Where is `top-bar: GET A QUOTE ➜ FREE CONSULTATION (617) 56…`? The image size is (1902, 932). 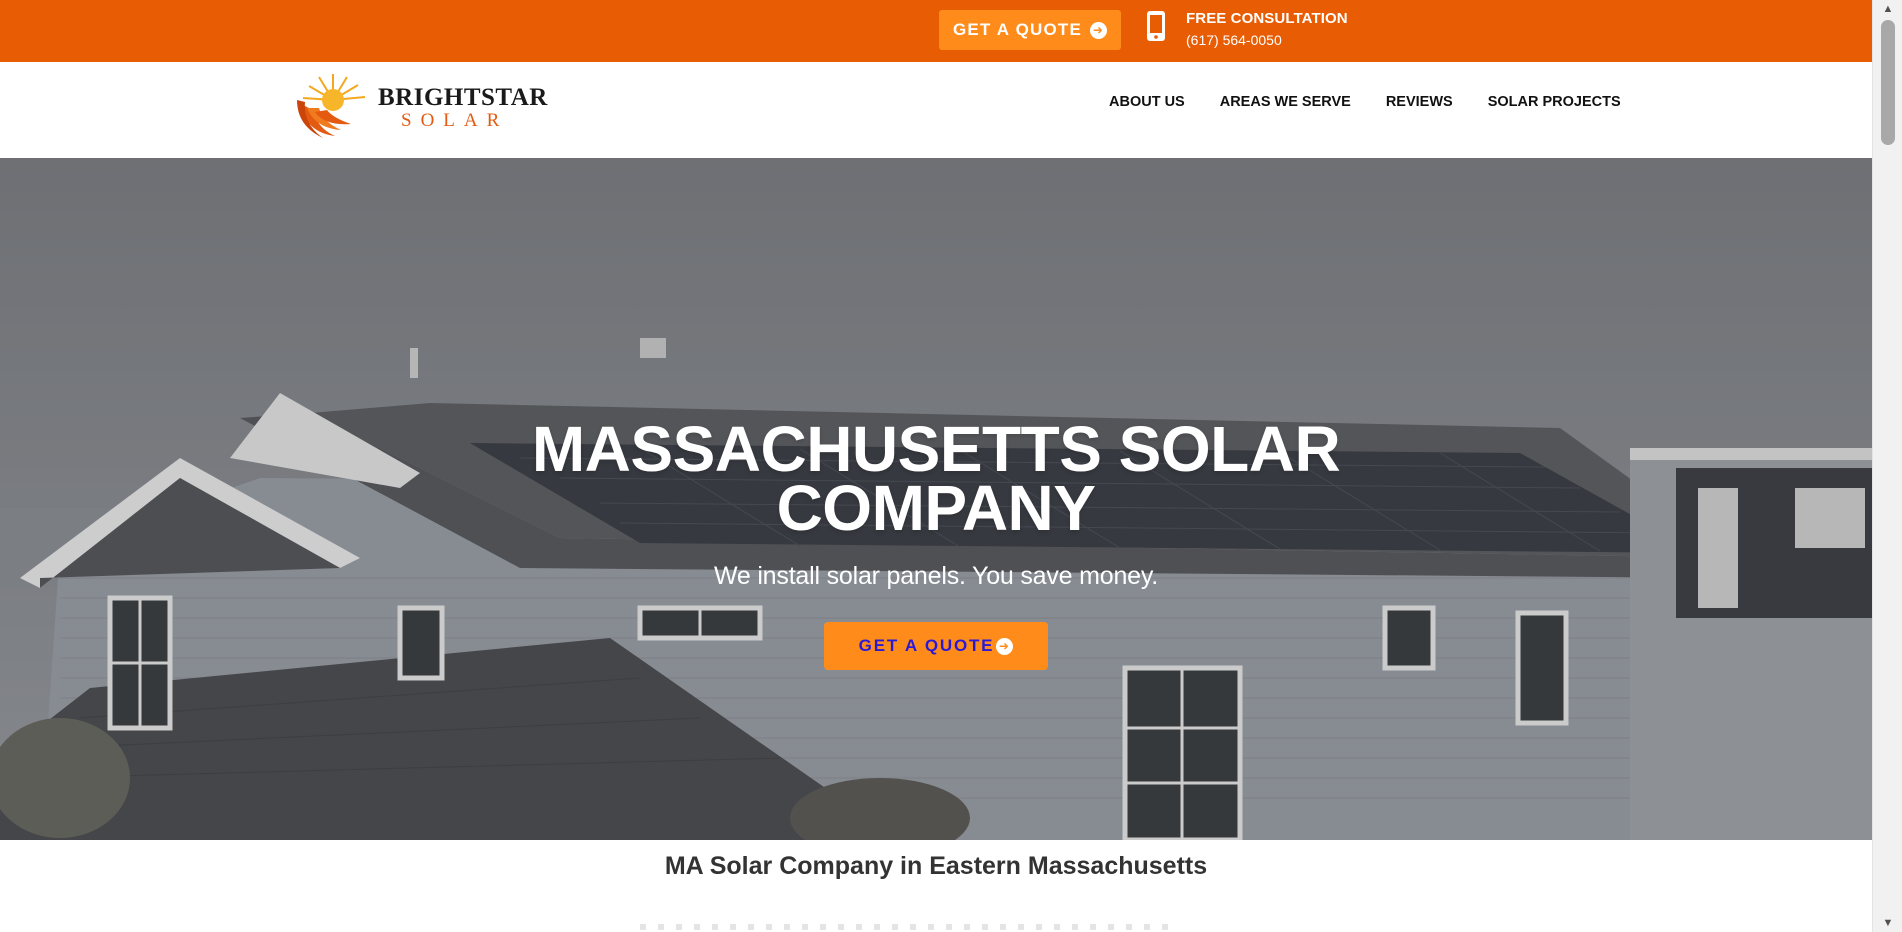 top-bar: GET A QUOTE ➜ FREE CONSULTATION (617) 56… is located at coordinates (936, 31).